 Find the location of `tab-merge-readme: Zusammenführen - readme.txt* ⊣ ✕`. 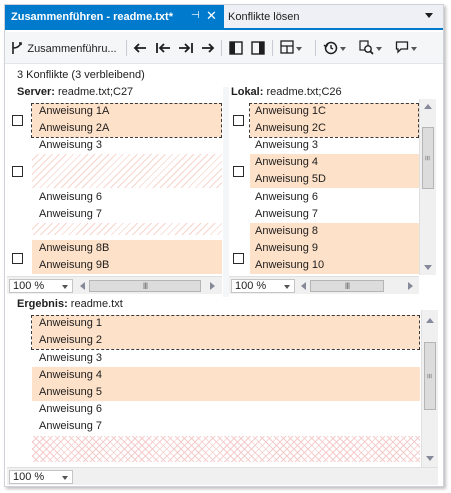

tab-merge-readme: Zusammenführen - readme.txt* ⊣ ✕ is located at coordinates (114, 16).